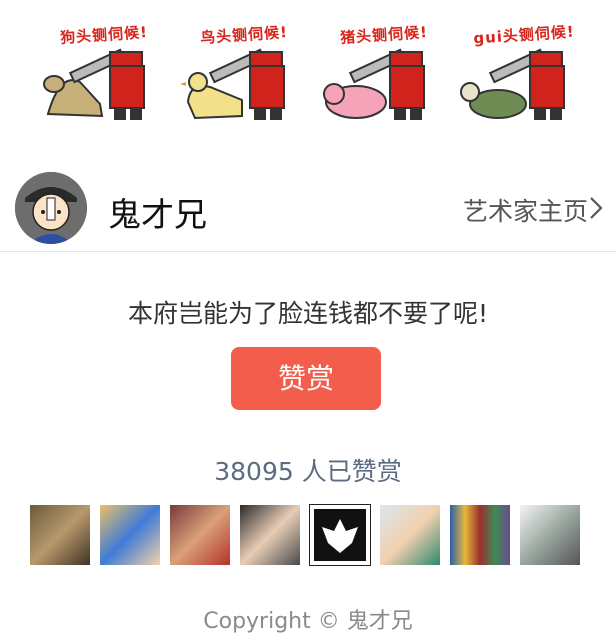 Image resolution: width=616 pixels, height=634 pixels. I want to click on bat-emblem-icon, so click(340, 536).